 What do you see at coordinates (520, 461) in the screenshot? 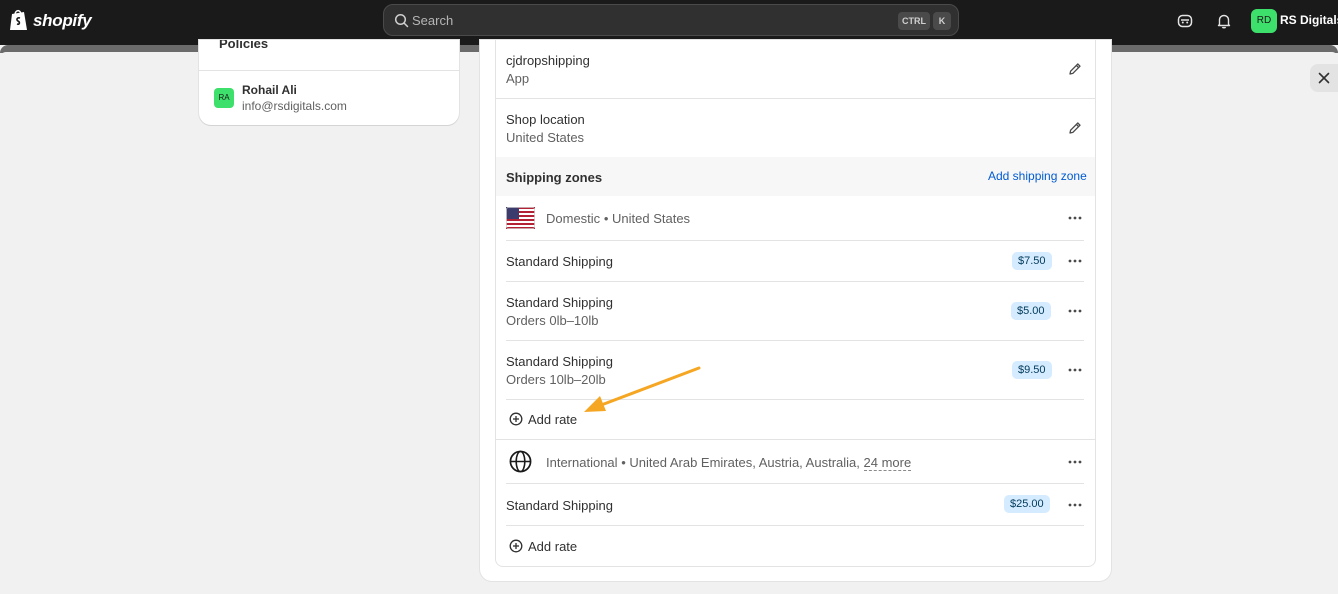
I see `globe-icon` at bounding box center [520, 461].